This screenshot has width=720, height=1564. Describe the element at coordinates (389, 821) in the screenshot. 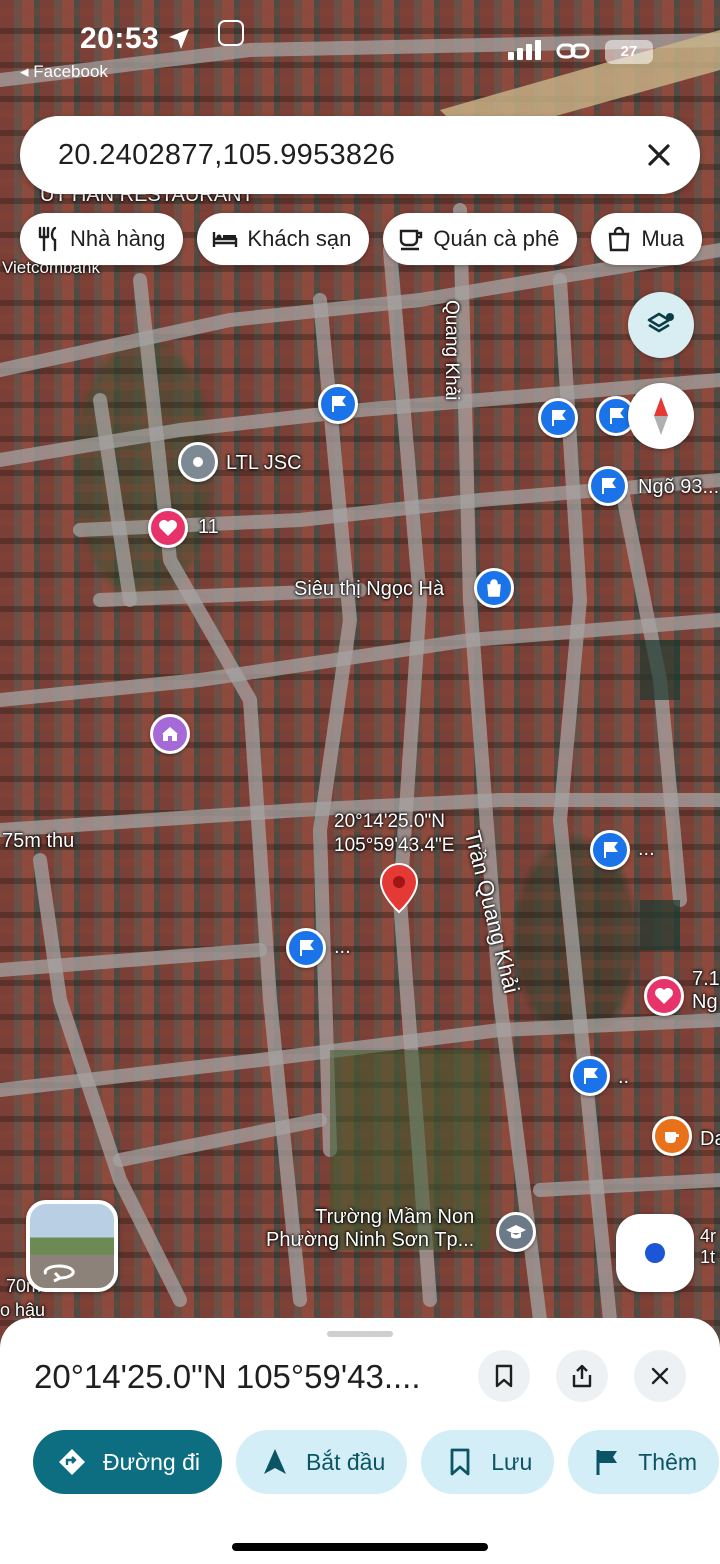

I see `dropped-pin-latitude: 20°14'25.0"N` at that location.